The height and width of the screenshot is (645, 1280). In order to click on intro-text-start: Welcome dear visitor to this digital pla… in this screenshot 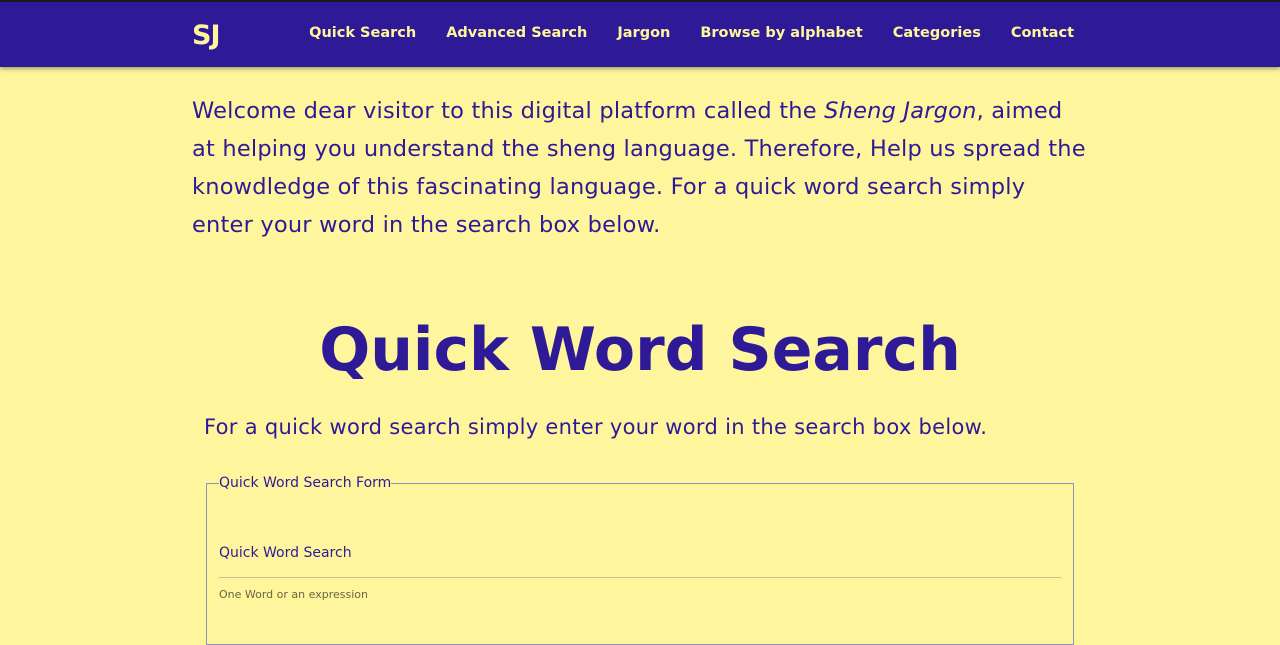, I will do `click(508, 111)`.